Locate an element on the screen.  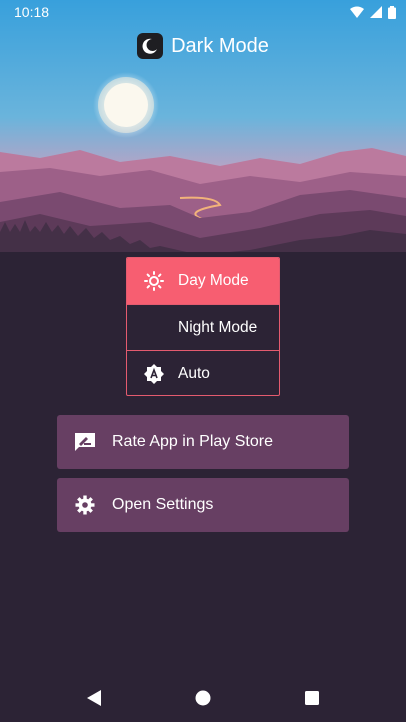
recents-icon is located at coordinates (312, 698).